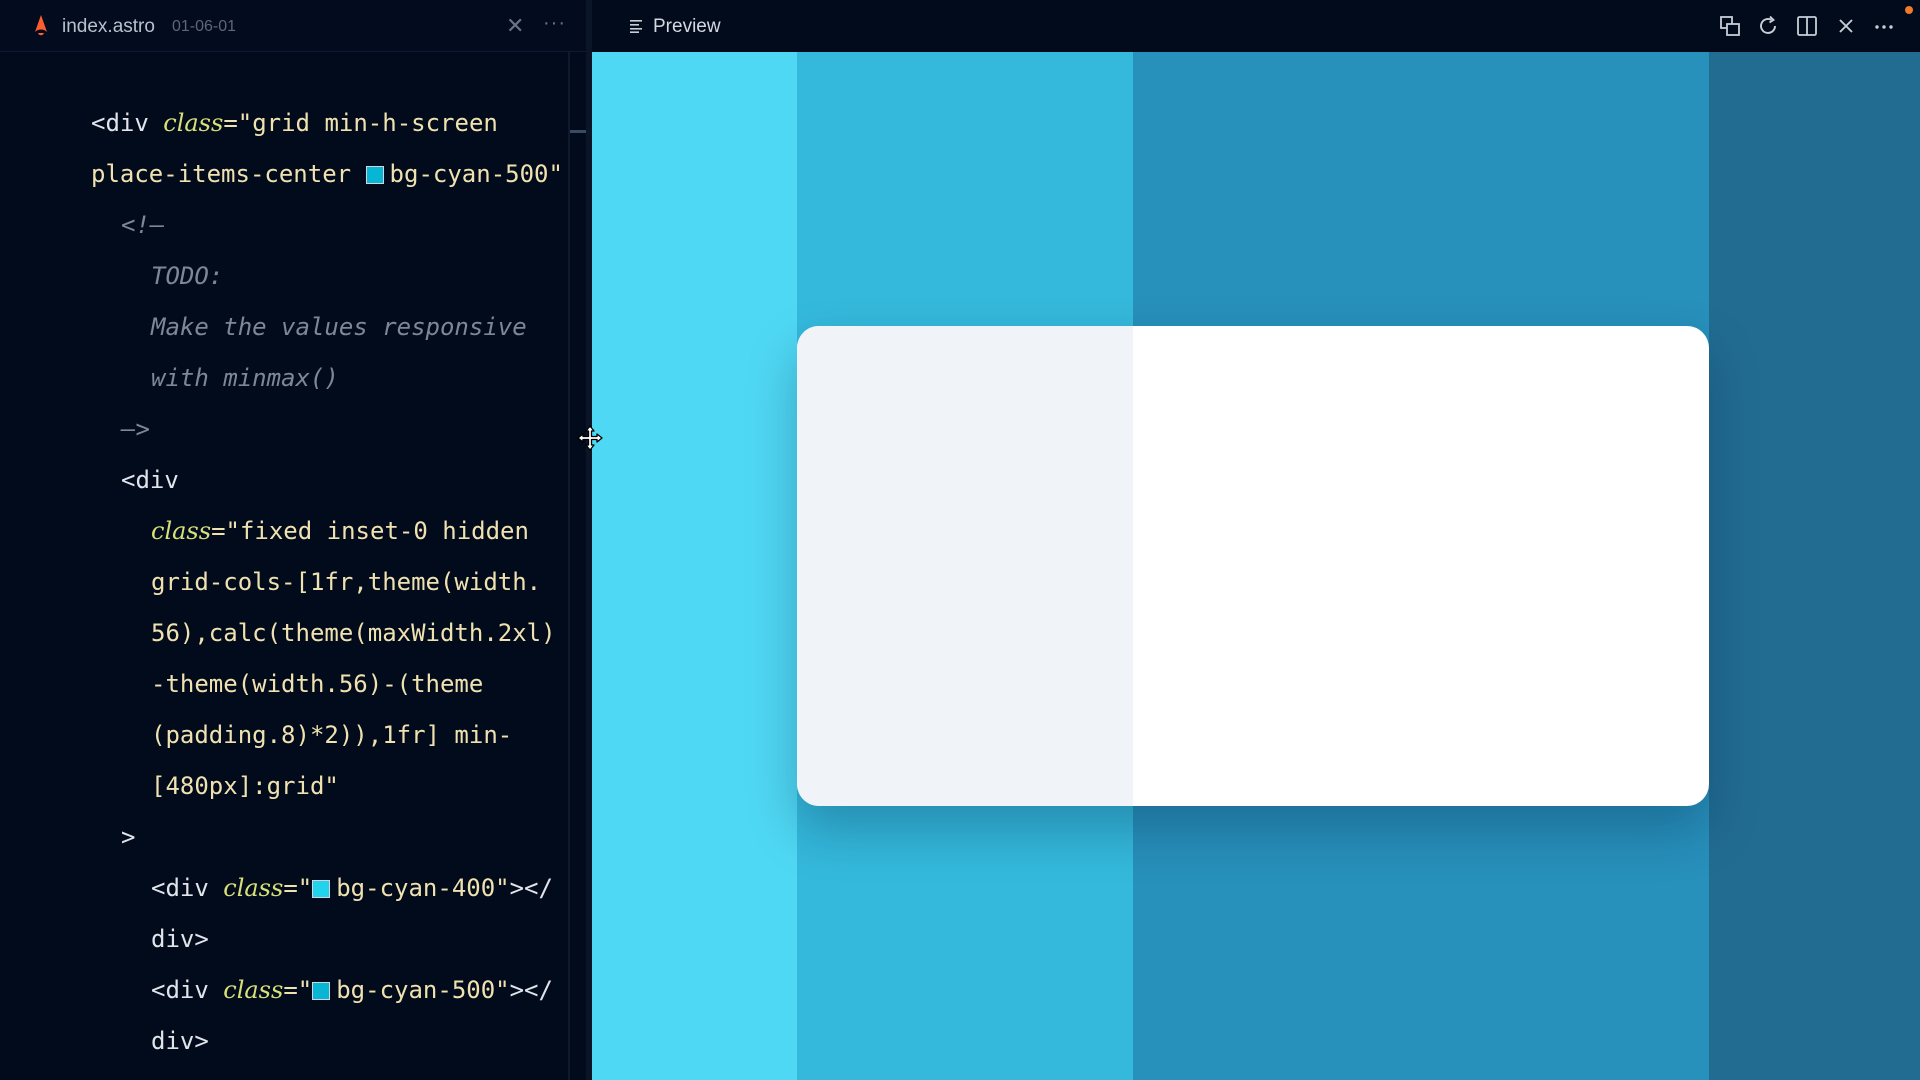 This screenshot has width=1920, height=1080. What do you see at coordinates (554, 23) in the screenshot?
I see `more-icon: ···` at bounding box center [554, 23].